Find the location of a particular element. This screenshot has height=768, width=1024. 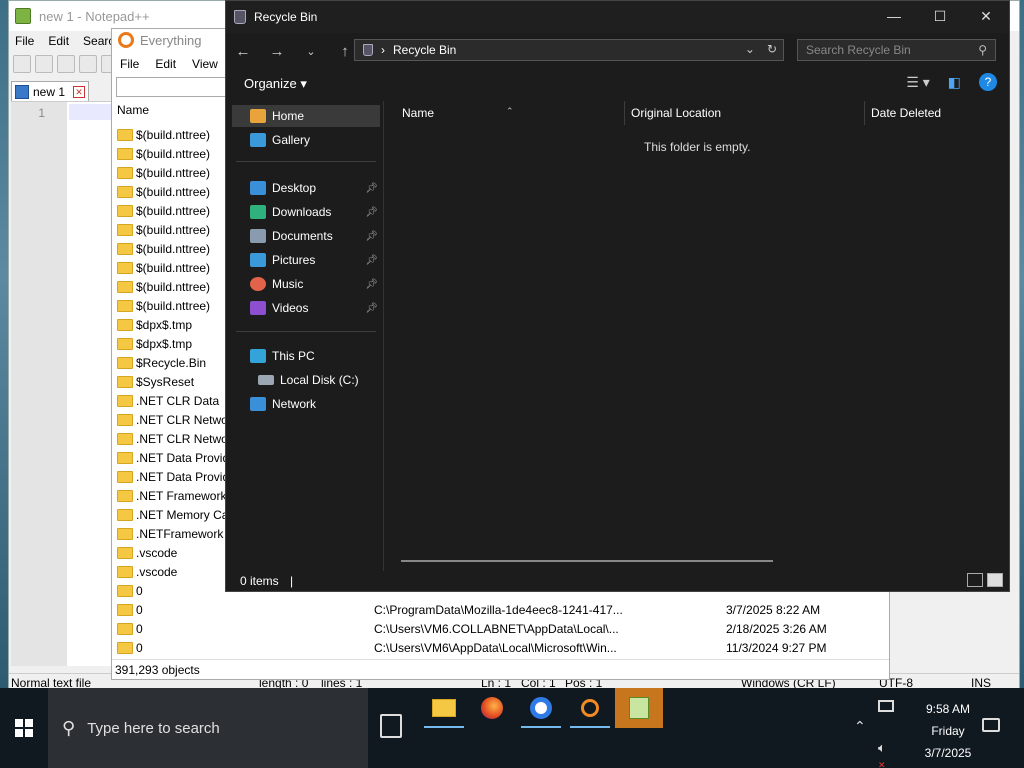

sidebar-item-network: Network is located at coordinates (306, 404).